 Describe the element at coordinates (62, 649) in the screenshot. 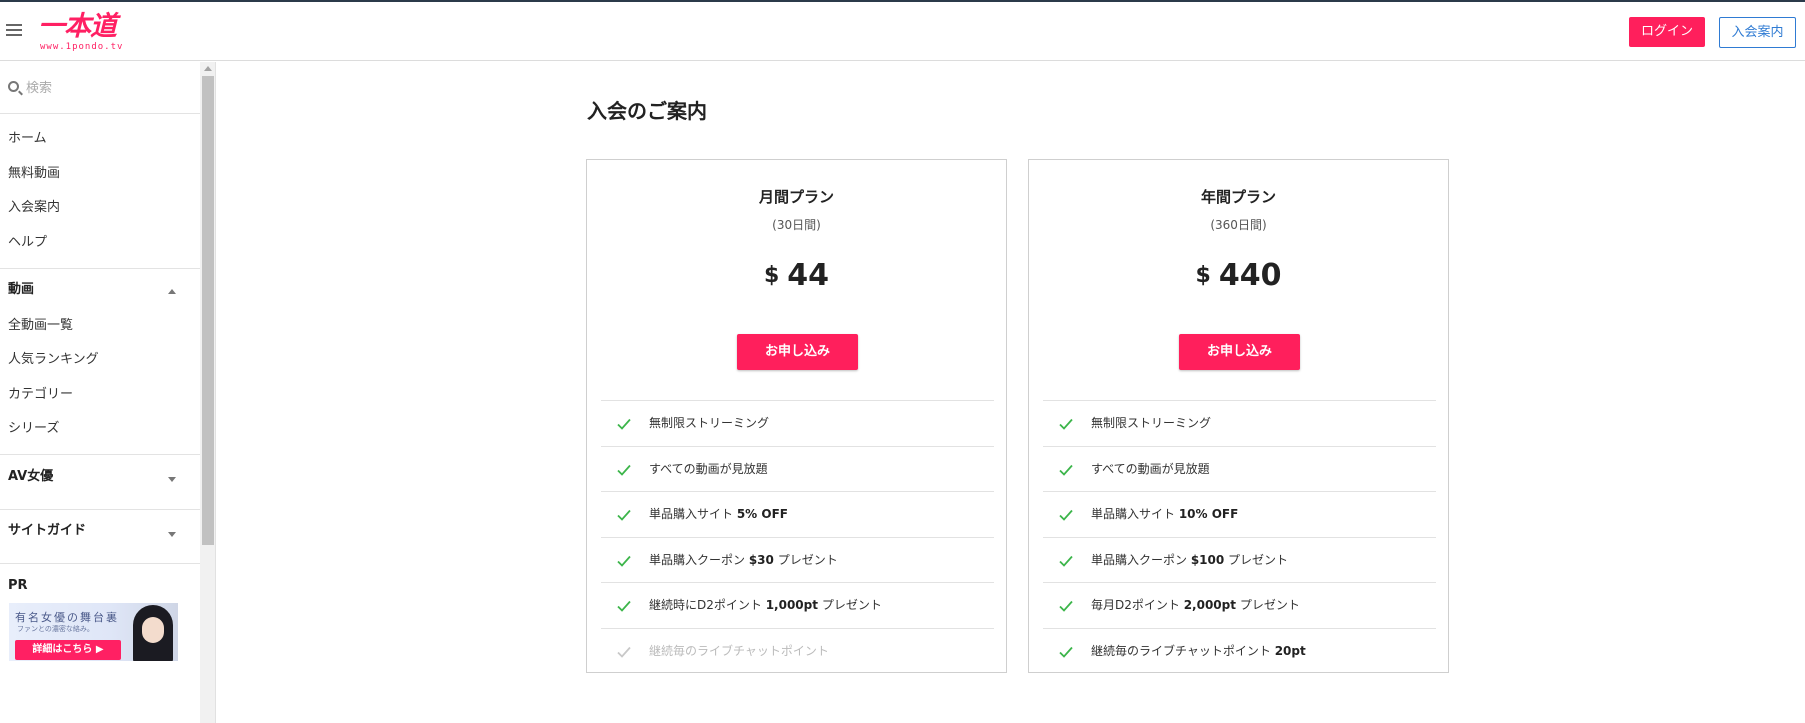

I see `pr-details-label: 詳細はこちら` at that location.